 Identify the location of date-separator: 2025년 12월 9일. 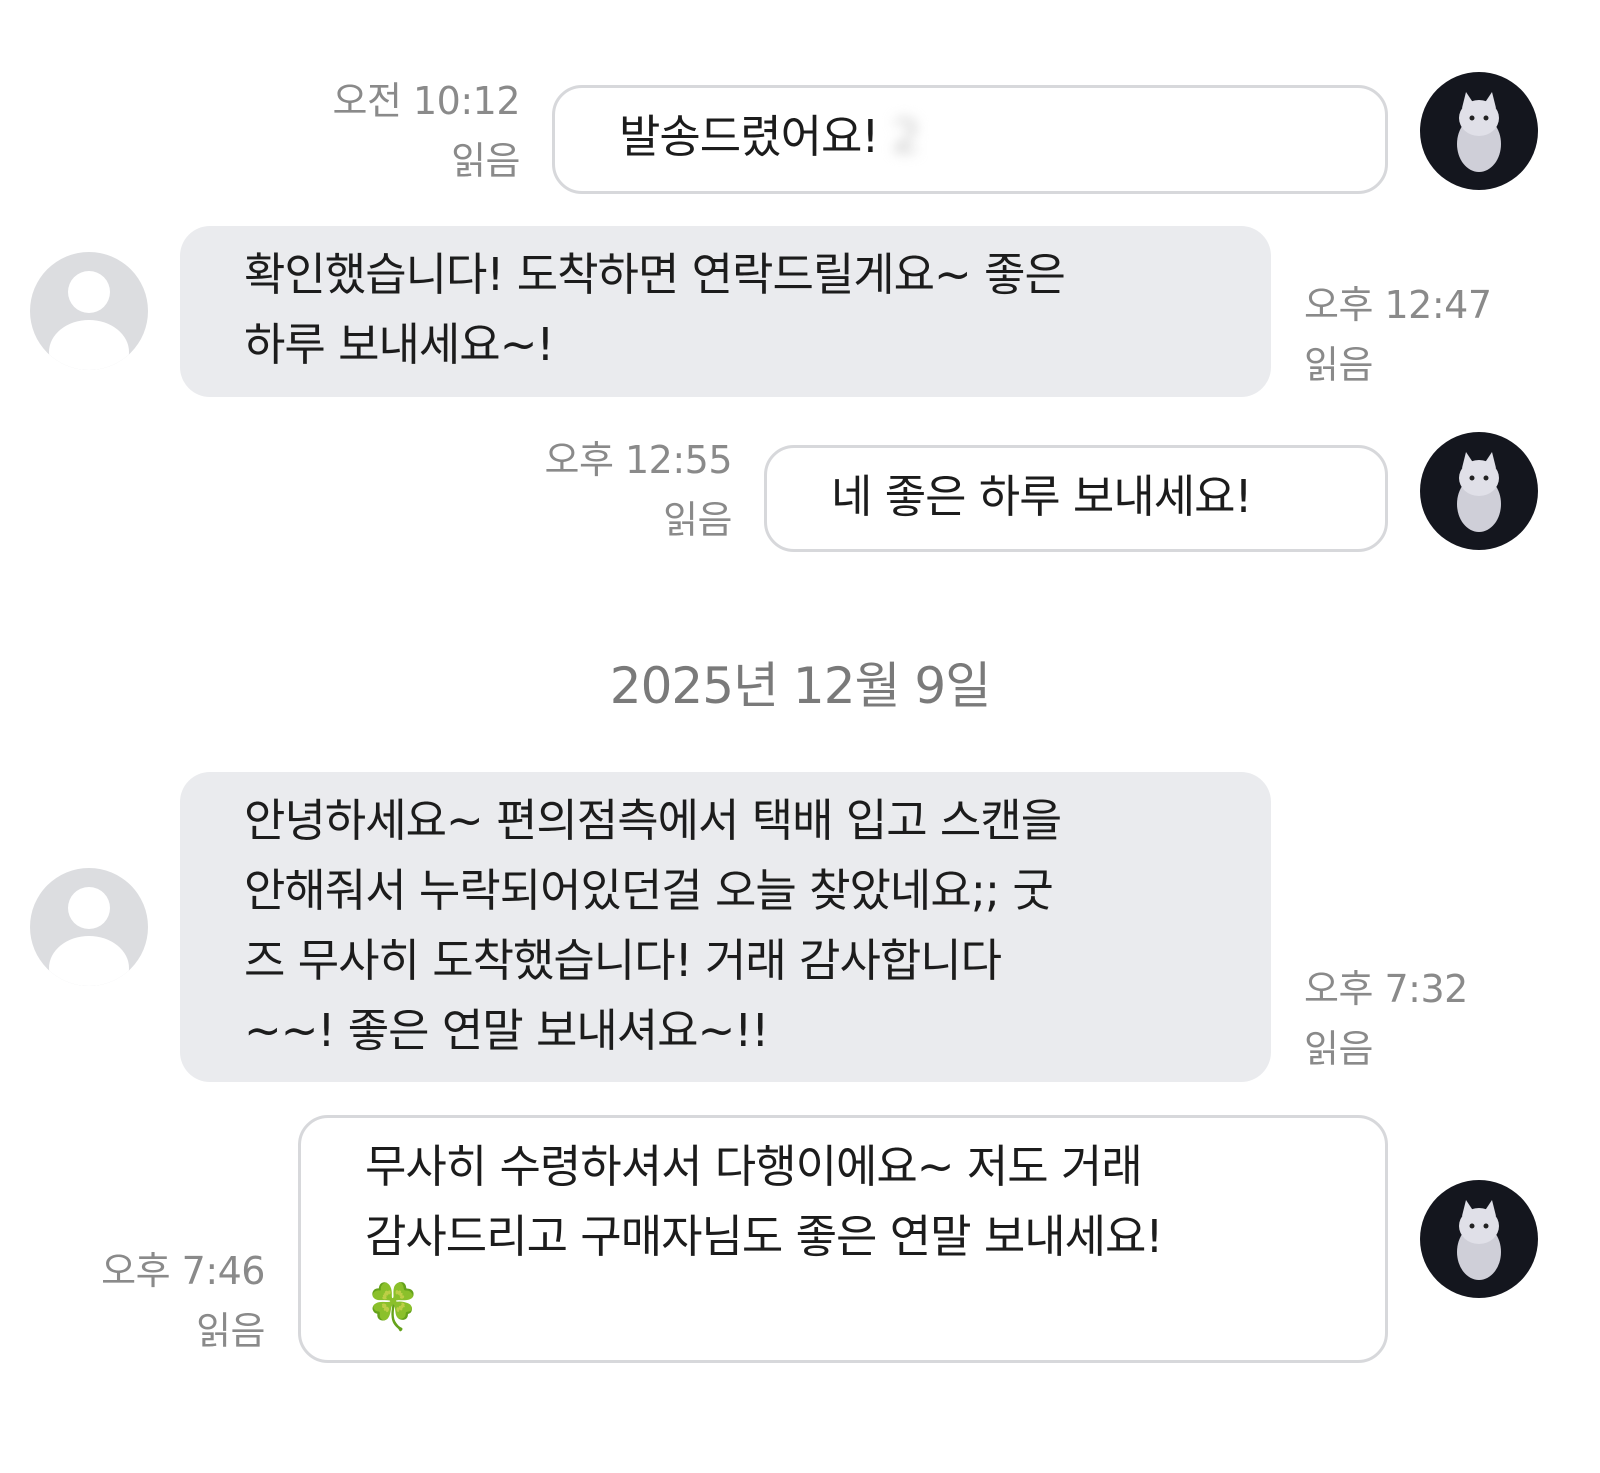
(800, 686).